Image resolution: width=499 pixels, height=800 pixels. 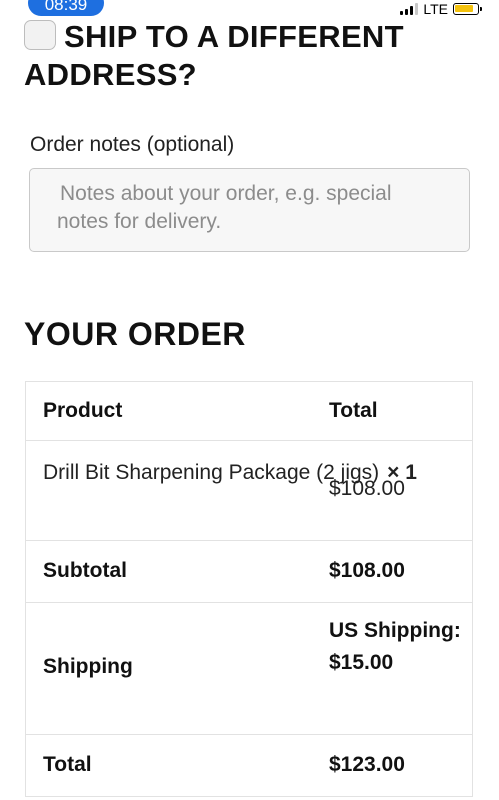 I want to click on ship-to-different-address: SHIP TO A DIFFERENT ADDRESS?, so click(x=244, y=56).